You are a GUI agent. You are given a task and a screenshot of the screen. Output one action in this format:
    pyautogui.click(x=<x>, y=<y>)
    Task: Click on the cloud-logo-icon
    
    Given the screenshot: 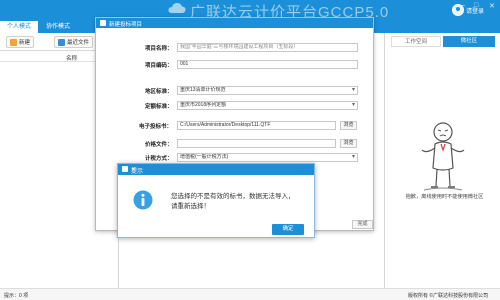 What is the action you would take?
    pyautogui.click(x=177, y=8)
    